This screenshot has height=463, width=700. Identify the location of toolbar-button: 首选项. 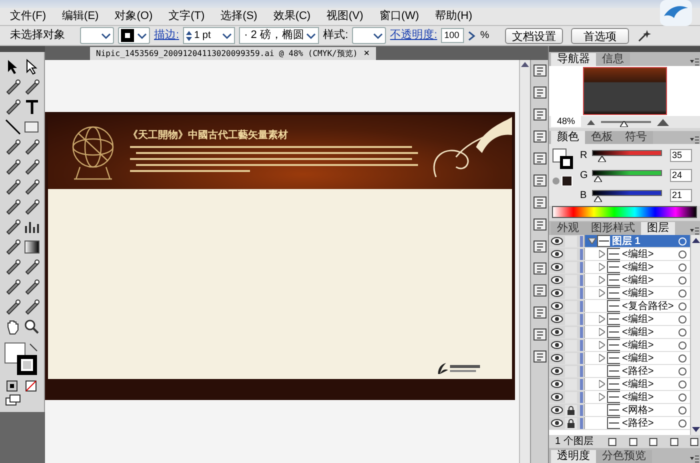
(600, 36).